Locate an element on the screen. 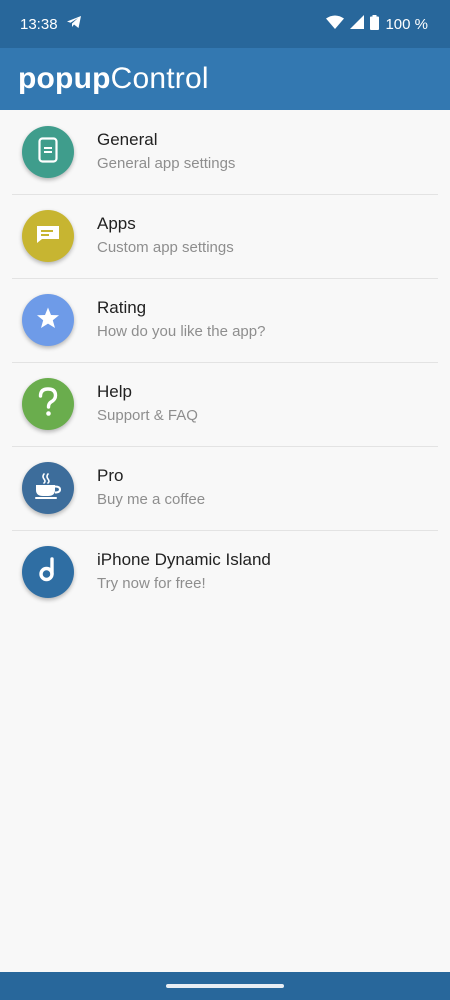  apps-icon-circle is located at coordinates (48, 236).